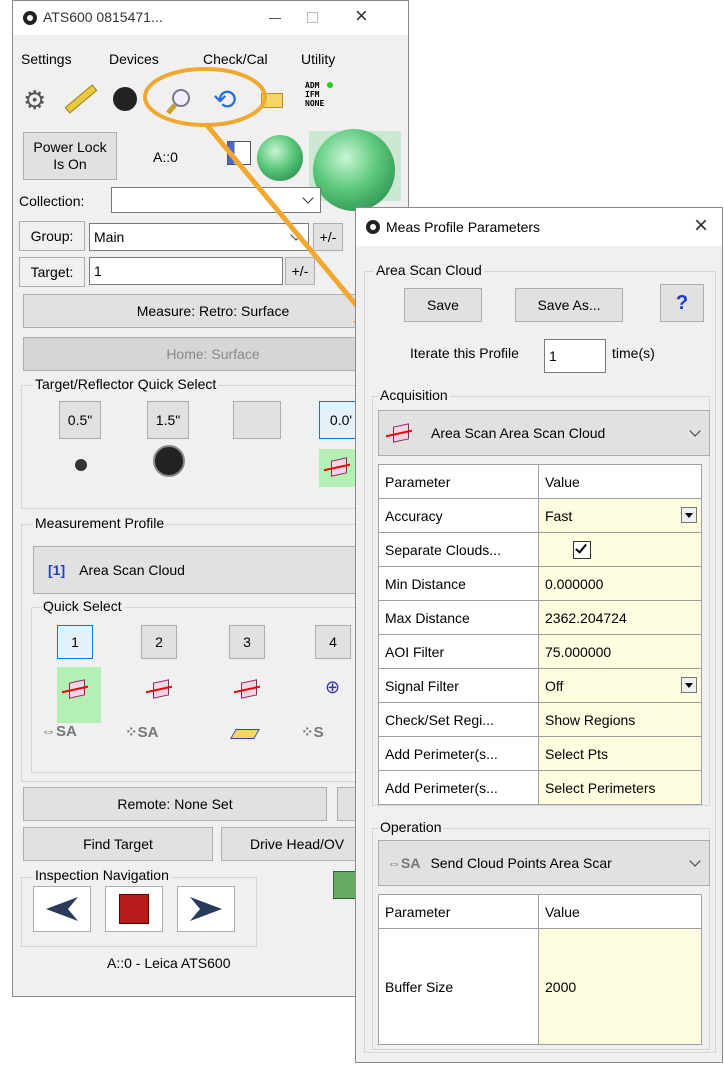 The height and width of the screenshot is (1065, 724). Describe the element at coordinates (458, 583) in the screenshot. I see `param-name: Min Distance` at that location.